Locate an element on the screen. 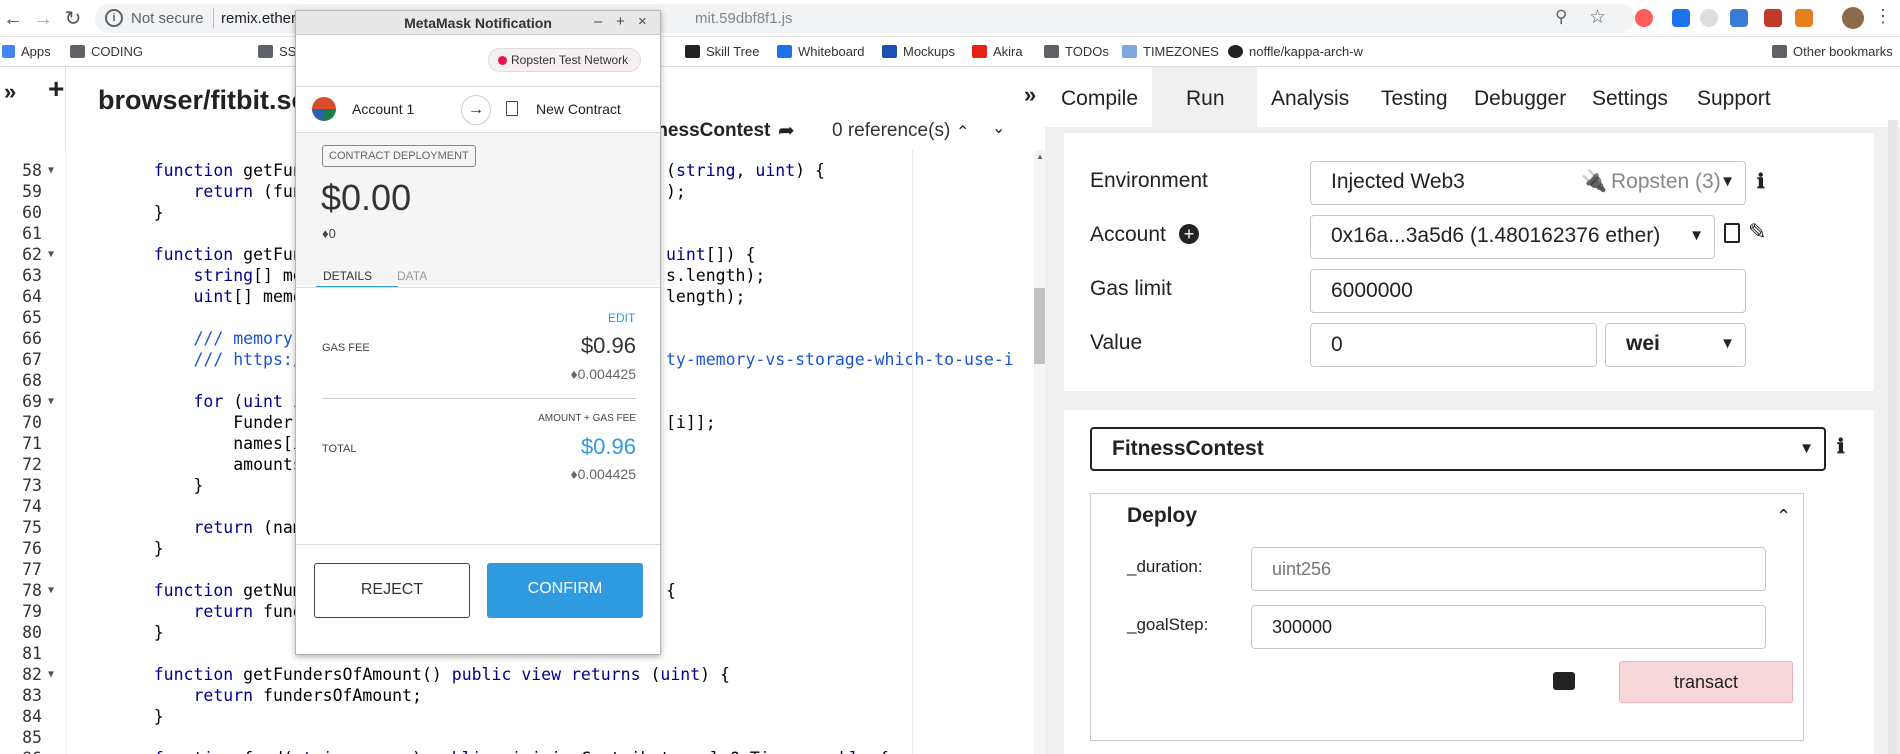  bookmark-akira: Akira is located at coordinates (997, 52).